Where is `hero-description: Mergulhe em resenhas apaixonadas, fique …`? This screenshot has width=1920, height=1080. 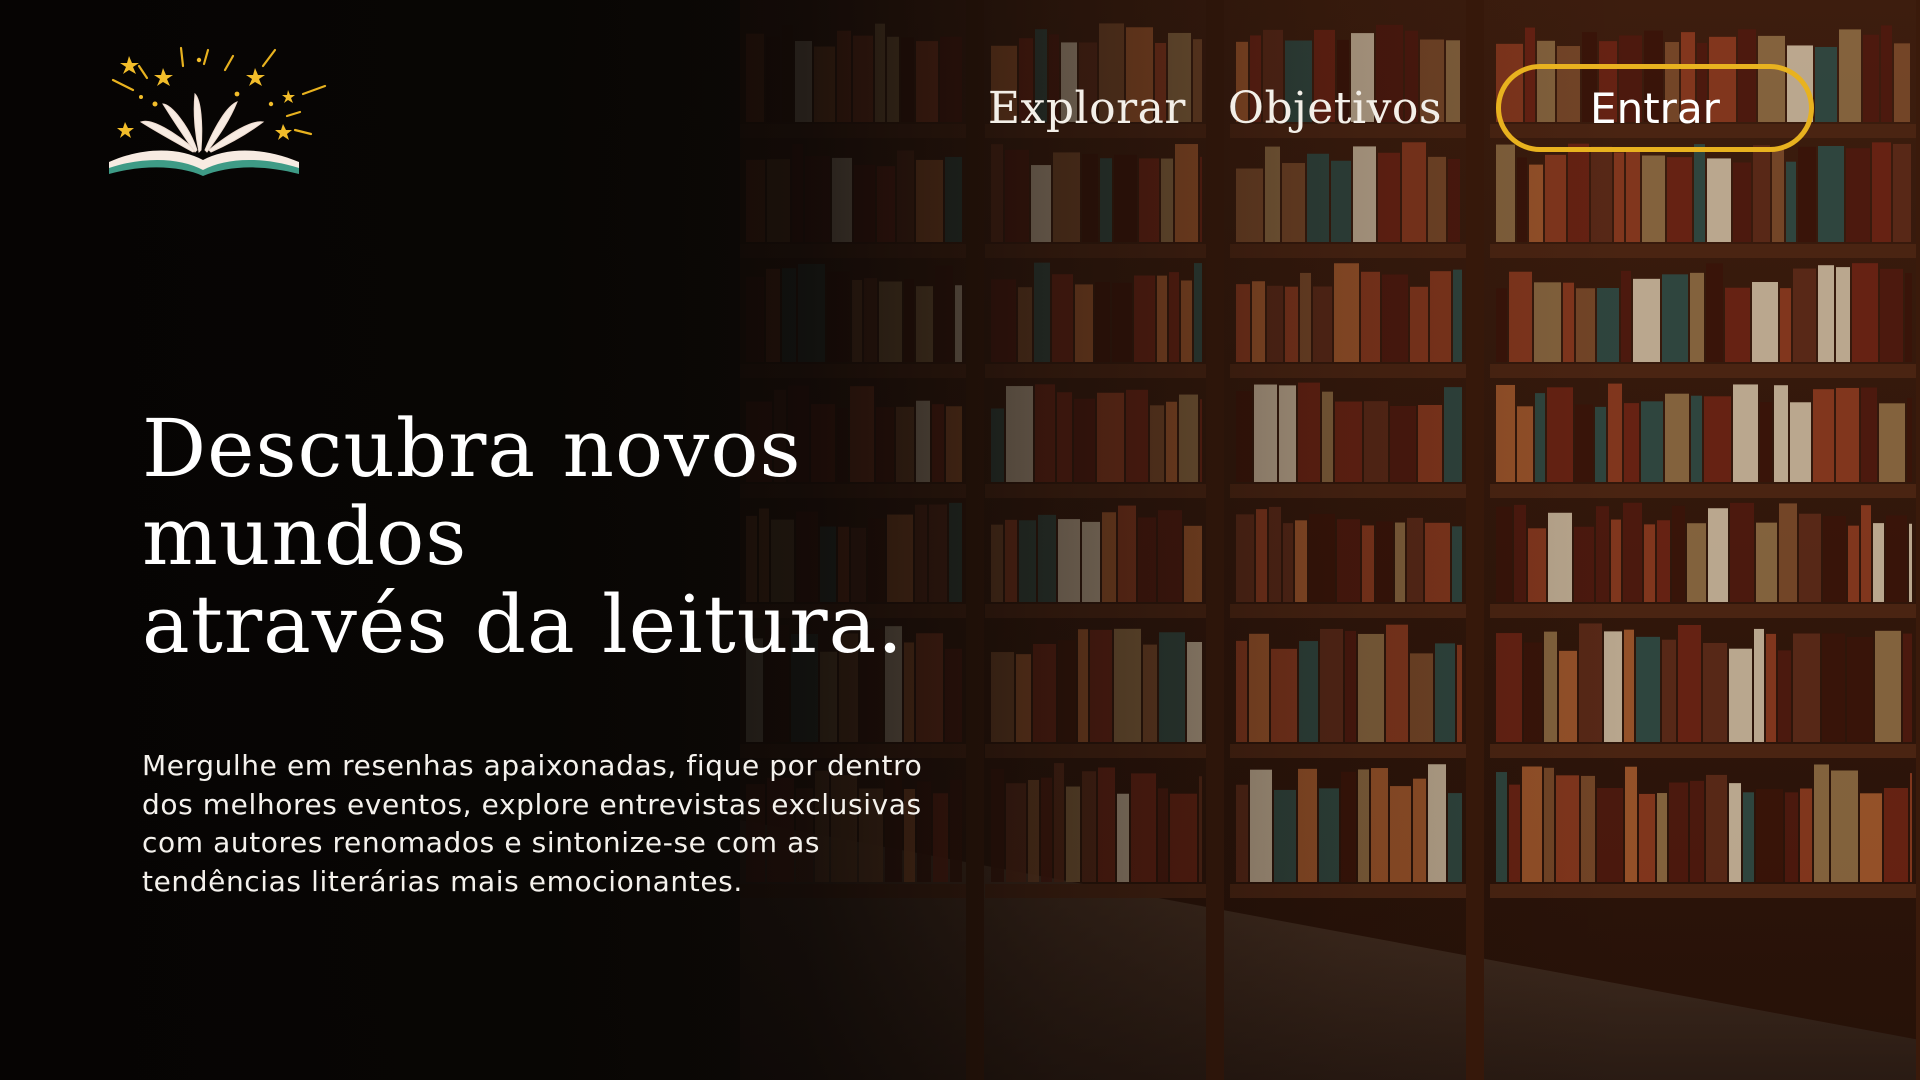
hero-description: Mergulhe em resenhas apaixonadas, fique … is located at coordinates (577, 824).